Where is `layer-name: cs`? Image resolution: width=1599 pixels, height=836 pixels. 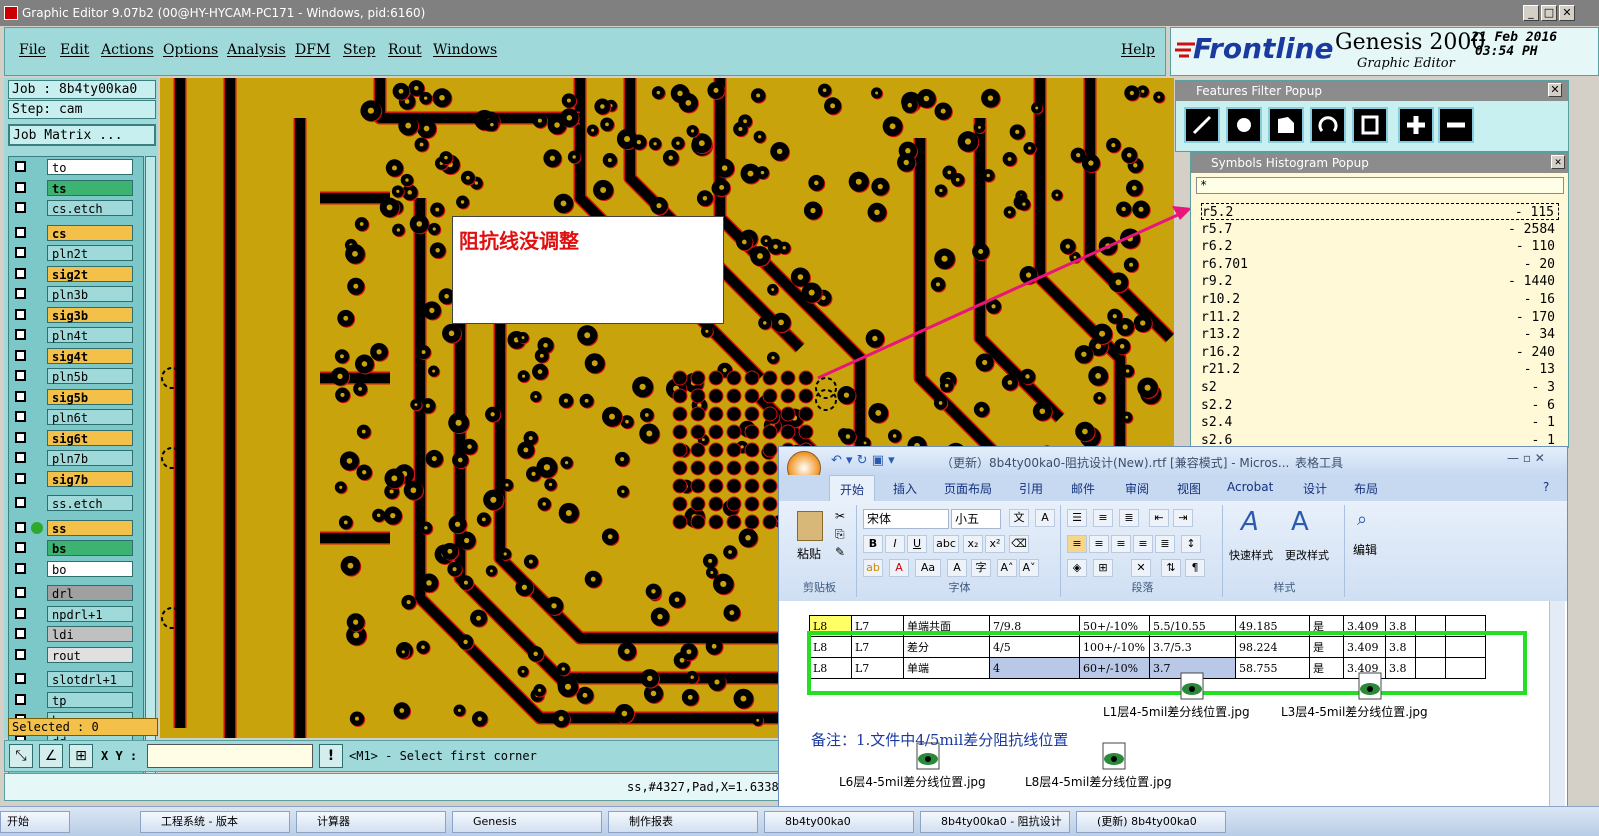 layer-name: cs is located at coordinates (90, 232).